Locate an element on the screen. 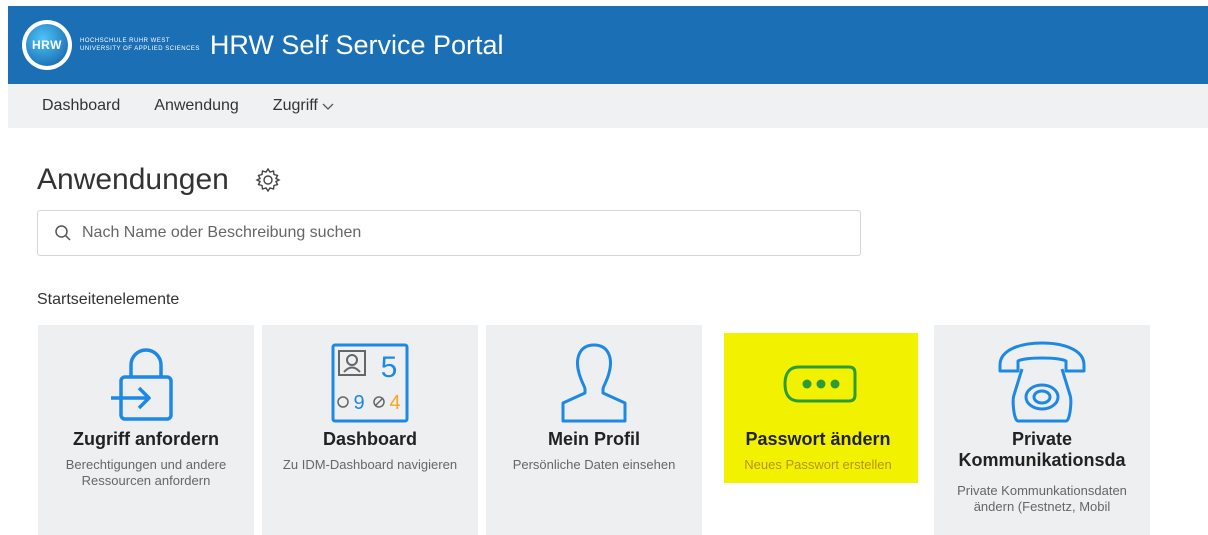  nav-zugriff: Zugriff is located at coordinates (303, 106).